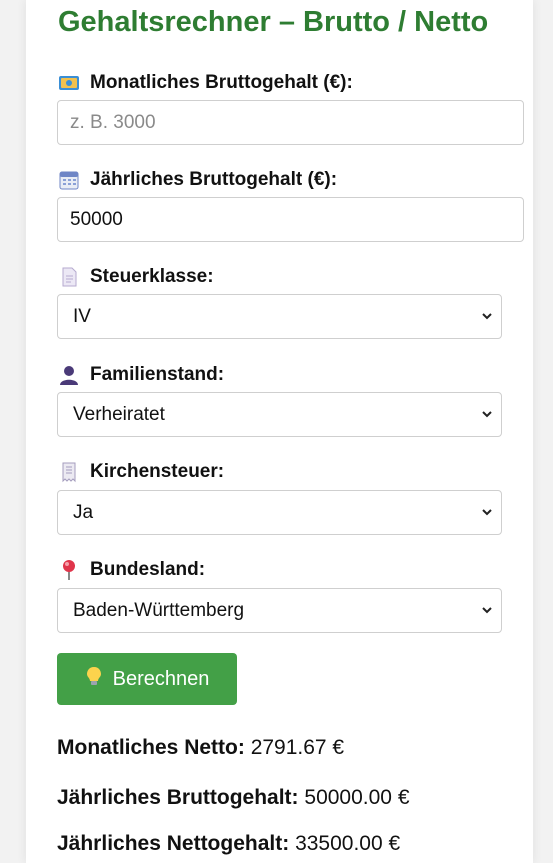  Describe the element at coordinates (136, 277) in the screenshot. I see `tax-class-label: Steuerklasse:` at that location.